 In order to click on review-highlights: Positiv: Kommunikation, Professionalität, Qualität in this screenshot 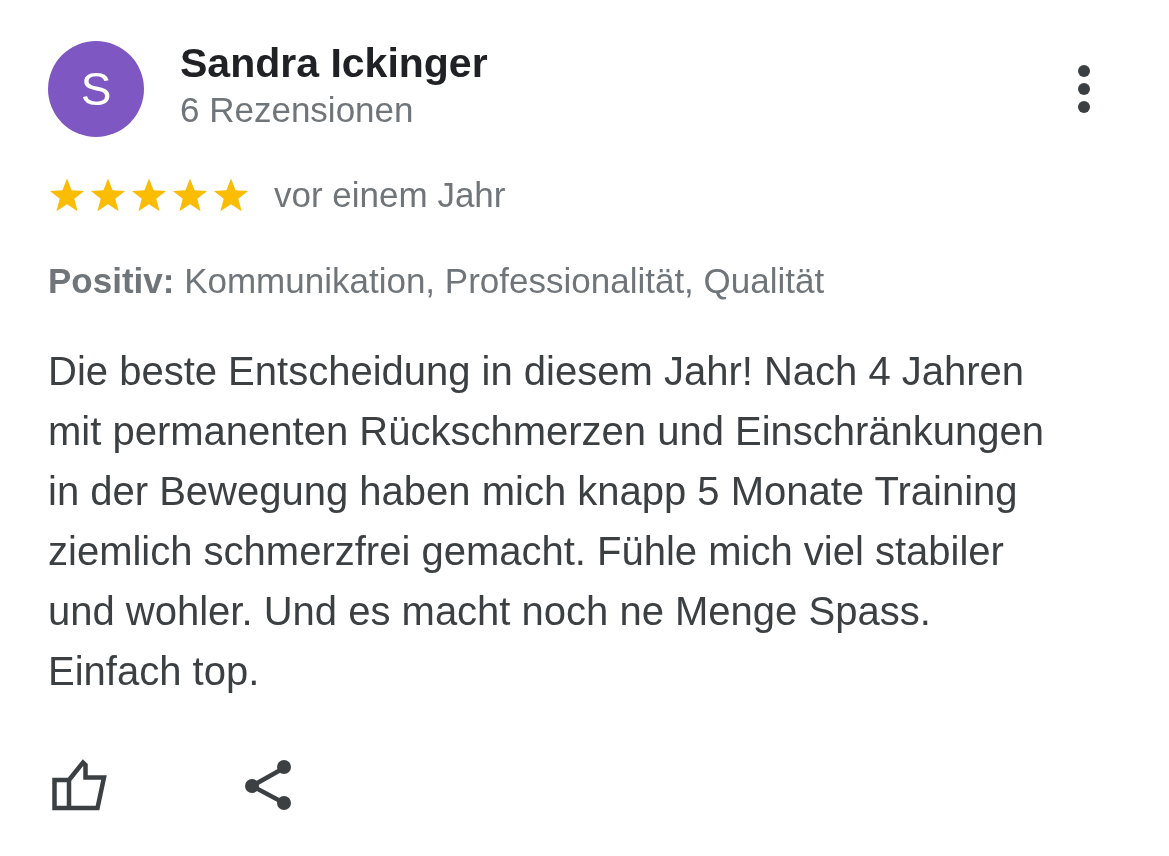, I will do `click(437, 281)`.